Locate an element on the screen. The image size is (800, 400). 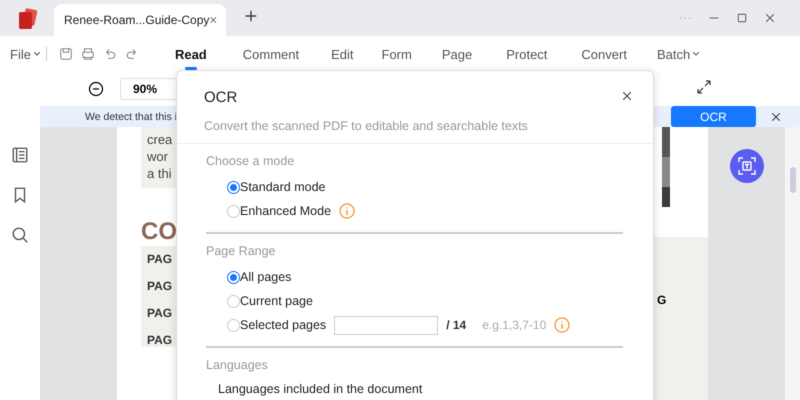
notice-text: We detect that this i is located at coordinates (131, 116).